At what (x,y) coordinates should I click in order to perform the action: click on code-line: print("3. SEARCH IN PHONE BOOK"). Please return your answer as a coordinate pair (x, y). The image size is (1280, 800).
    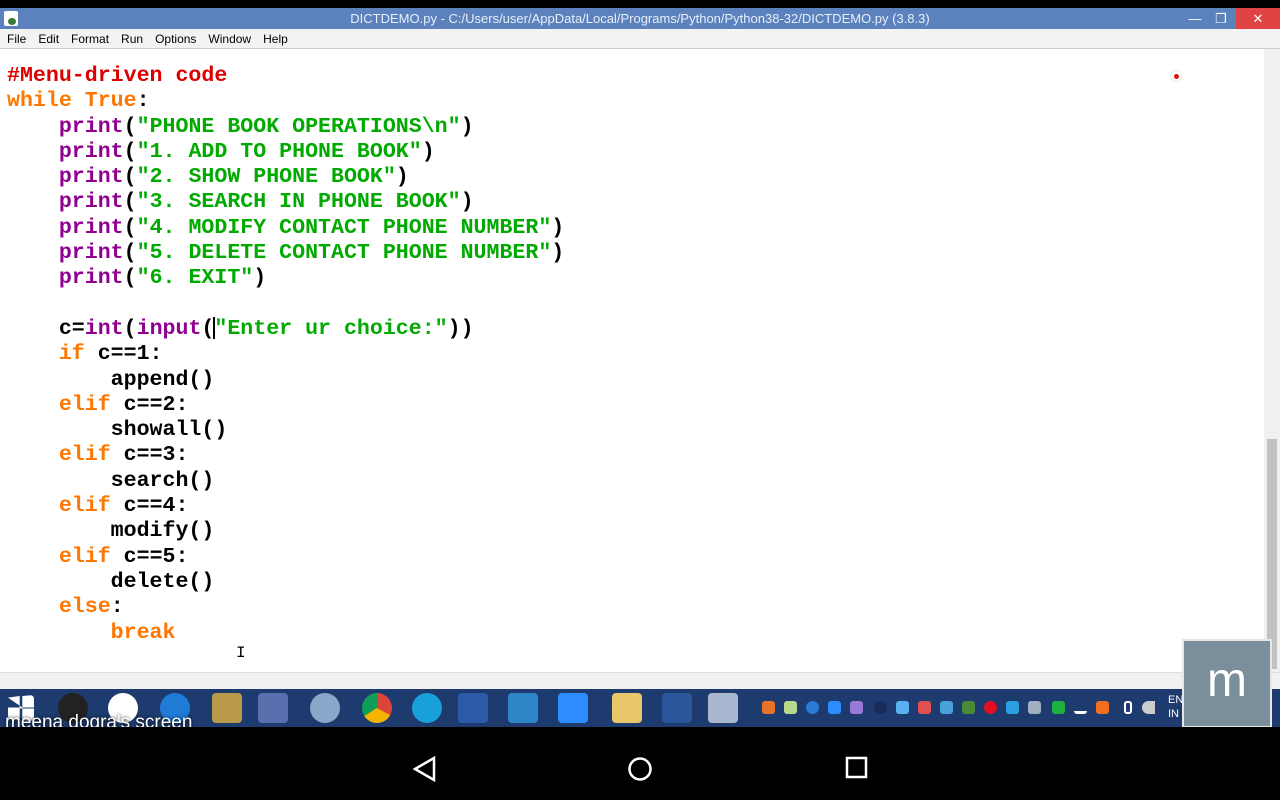
    Looking at the image, I should click on (285, 202).